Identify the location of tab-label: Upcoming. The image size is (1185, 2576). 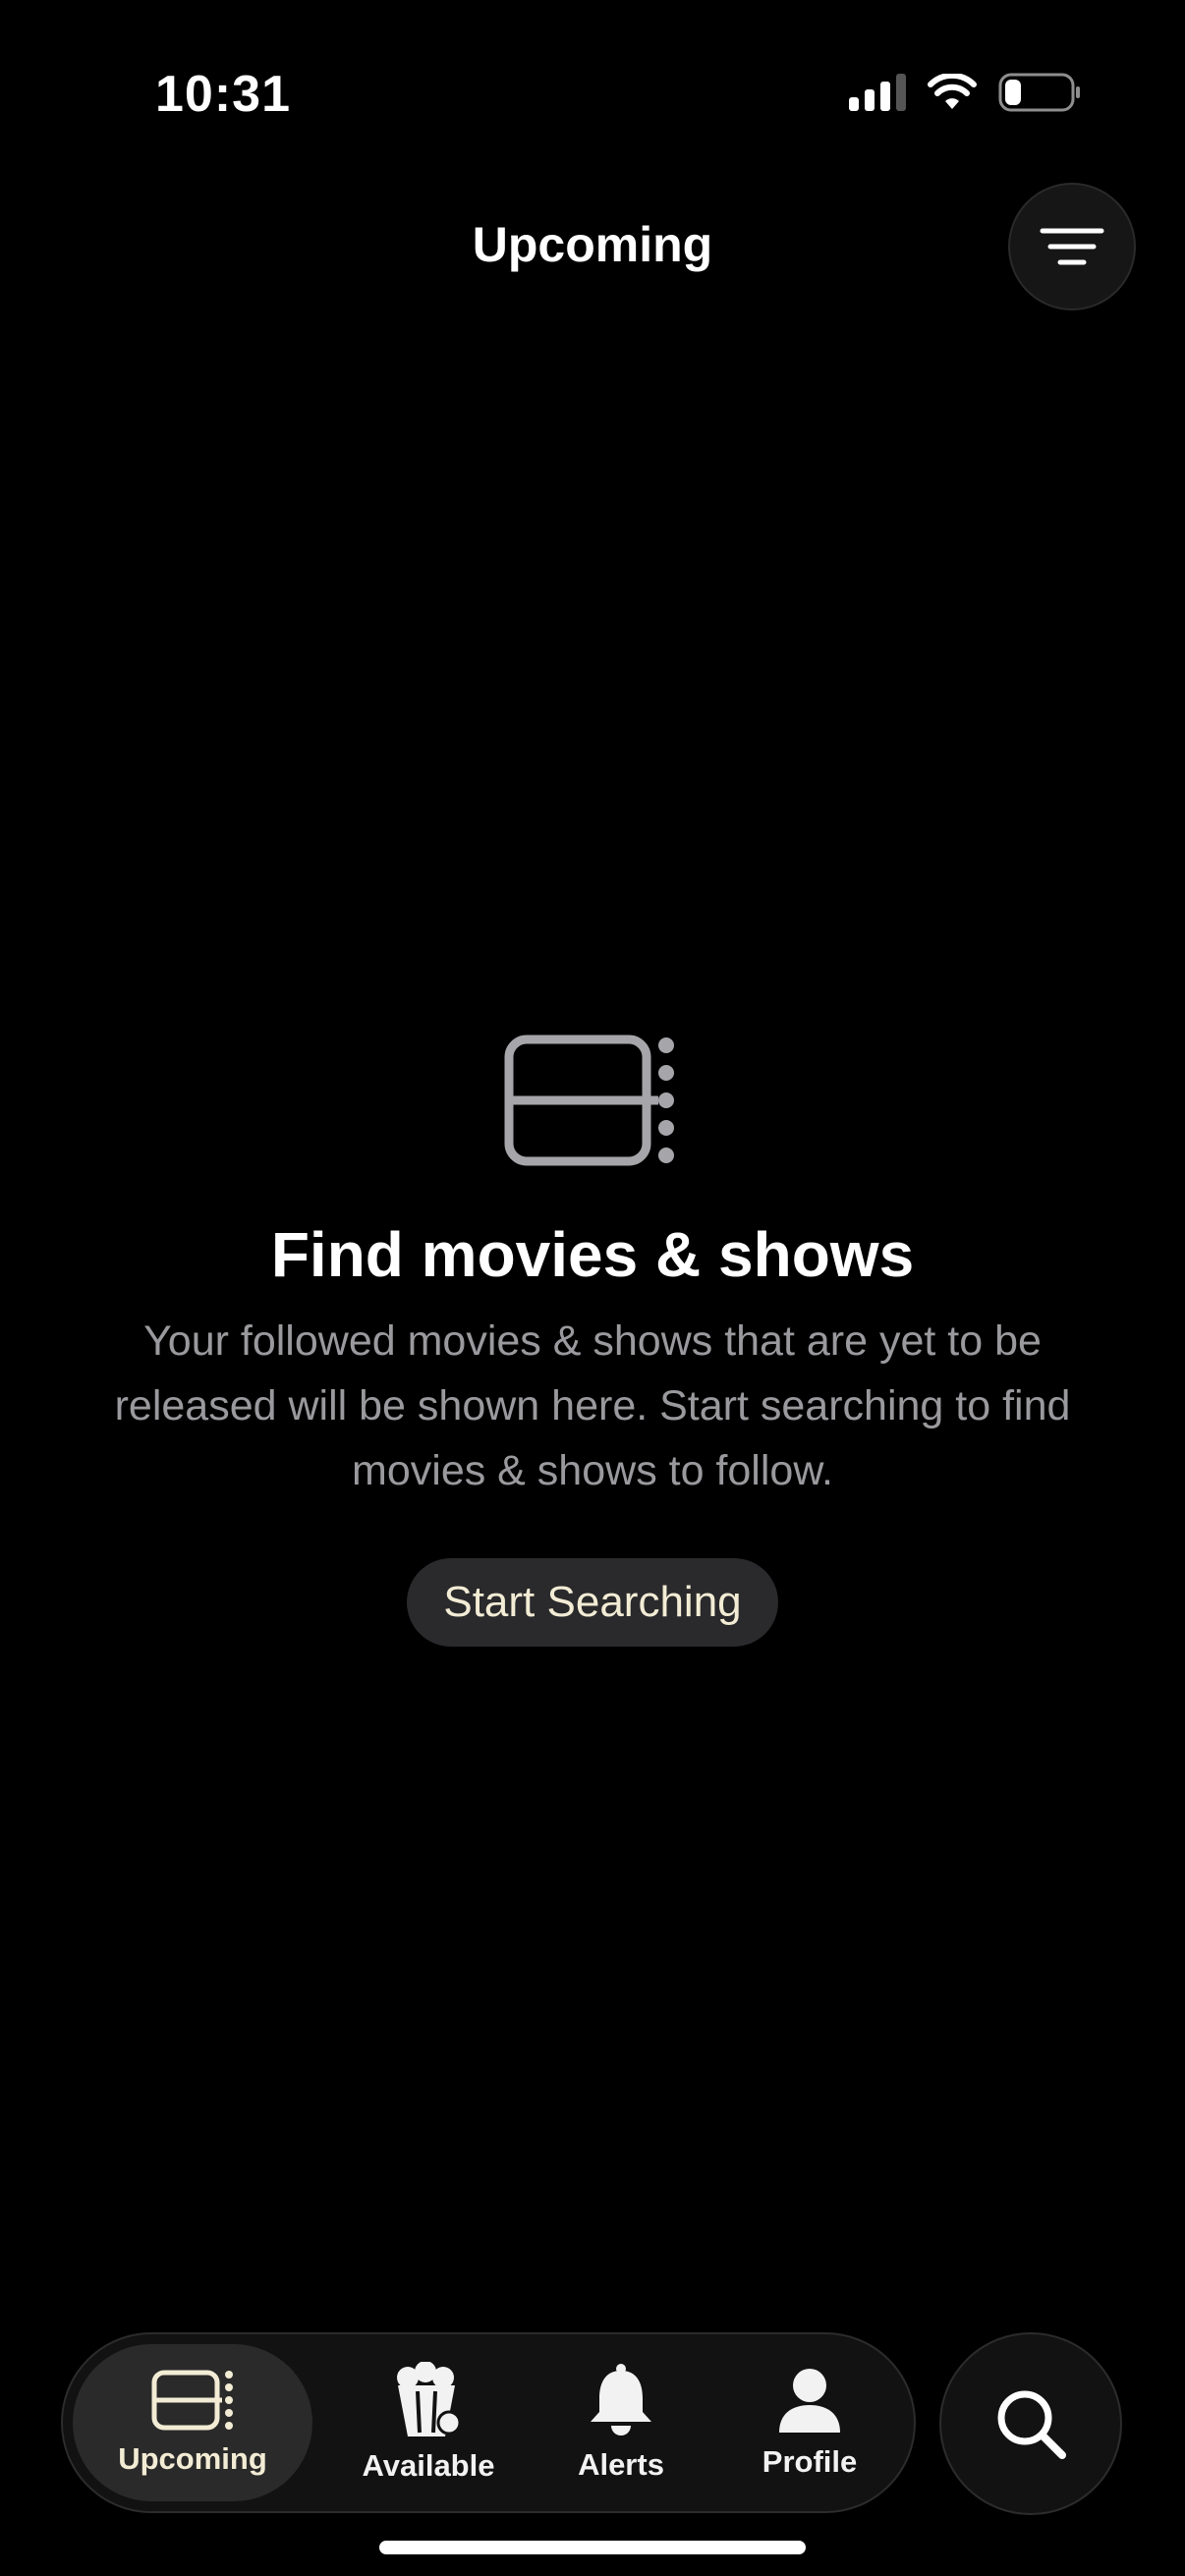
(193, 2458).